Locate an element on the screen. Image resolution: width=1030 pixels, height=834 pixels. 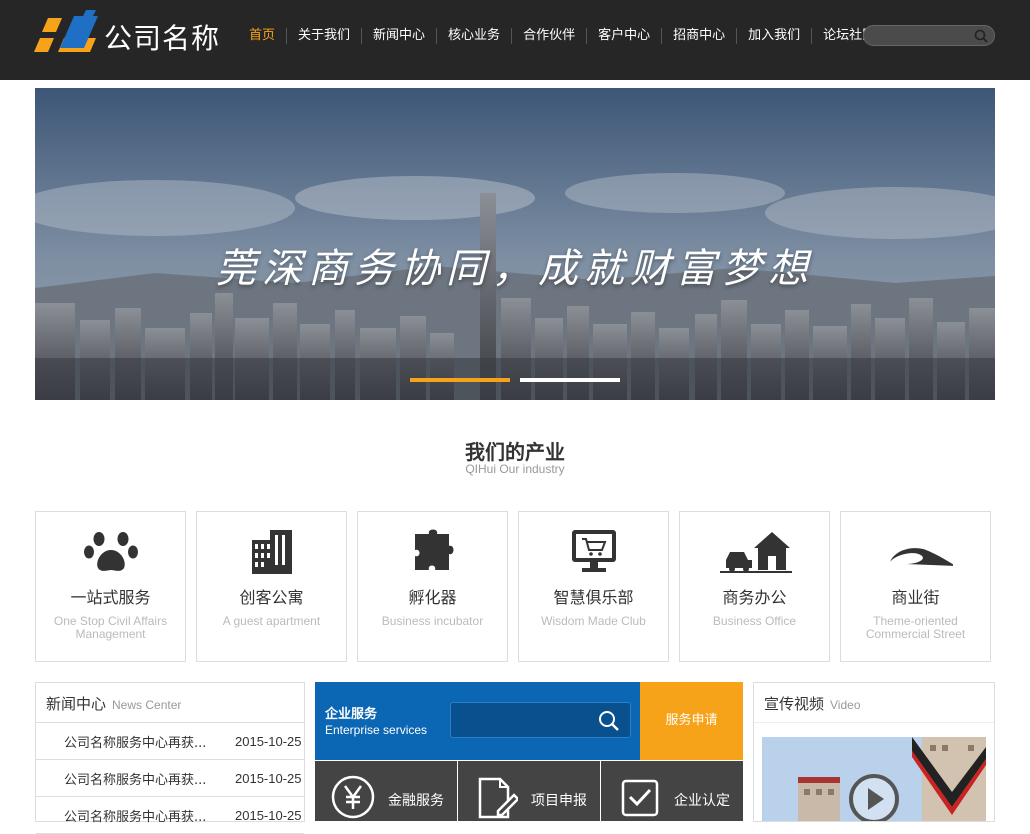
industry-title: 我们的产业 is located at coordinates (515, 452).